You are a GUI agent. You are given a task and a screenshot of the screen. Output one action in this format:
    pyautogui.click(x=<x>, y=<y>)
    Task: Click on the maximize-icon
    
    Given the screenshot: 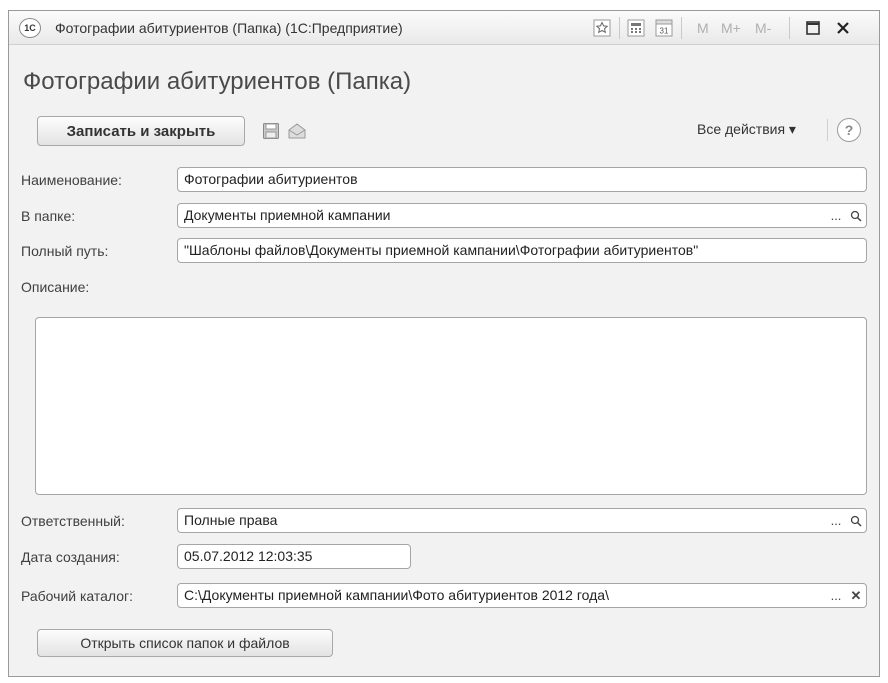 What is the action you would take?
    pyautogui.click(x=813, y=28)
    